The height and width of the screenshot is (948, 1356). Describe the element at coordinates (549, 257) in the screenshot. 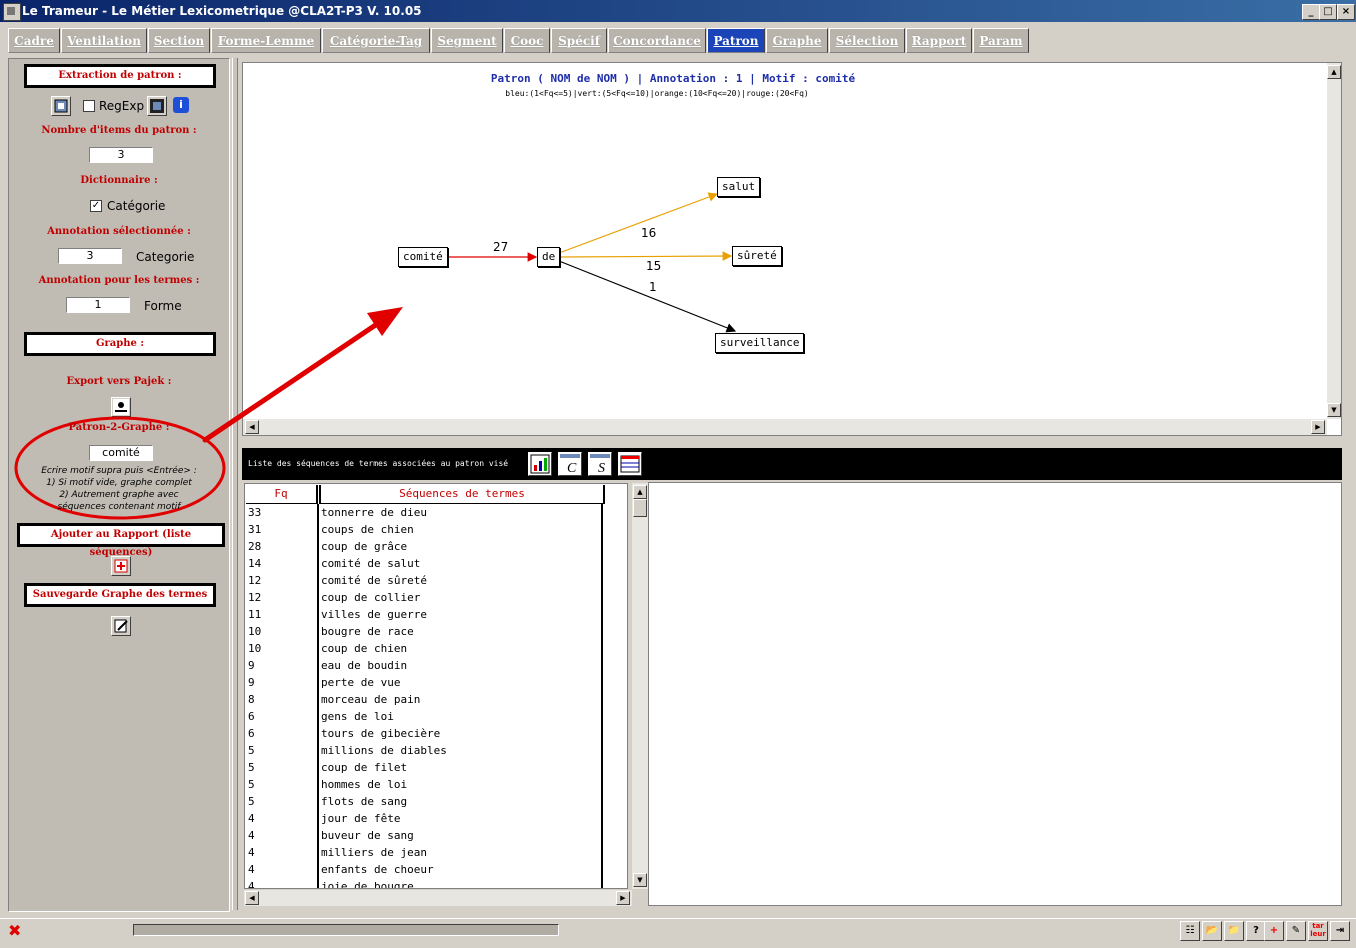

I see `node-de: de` at that location.